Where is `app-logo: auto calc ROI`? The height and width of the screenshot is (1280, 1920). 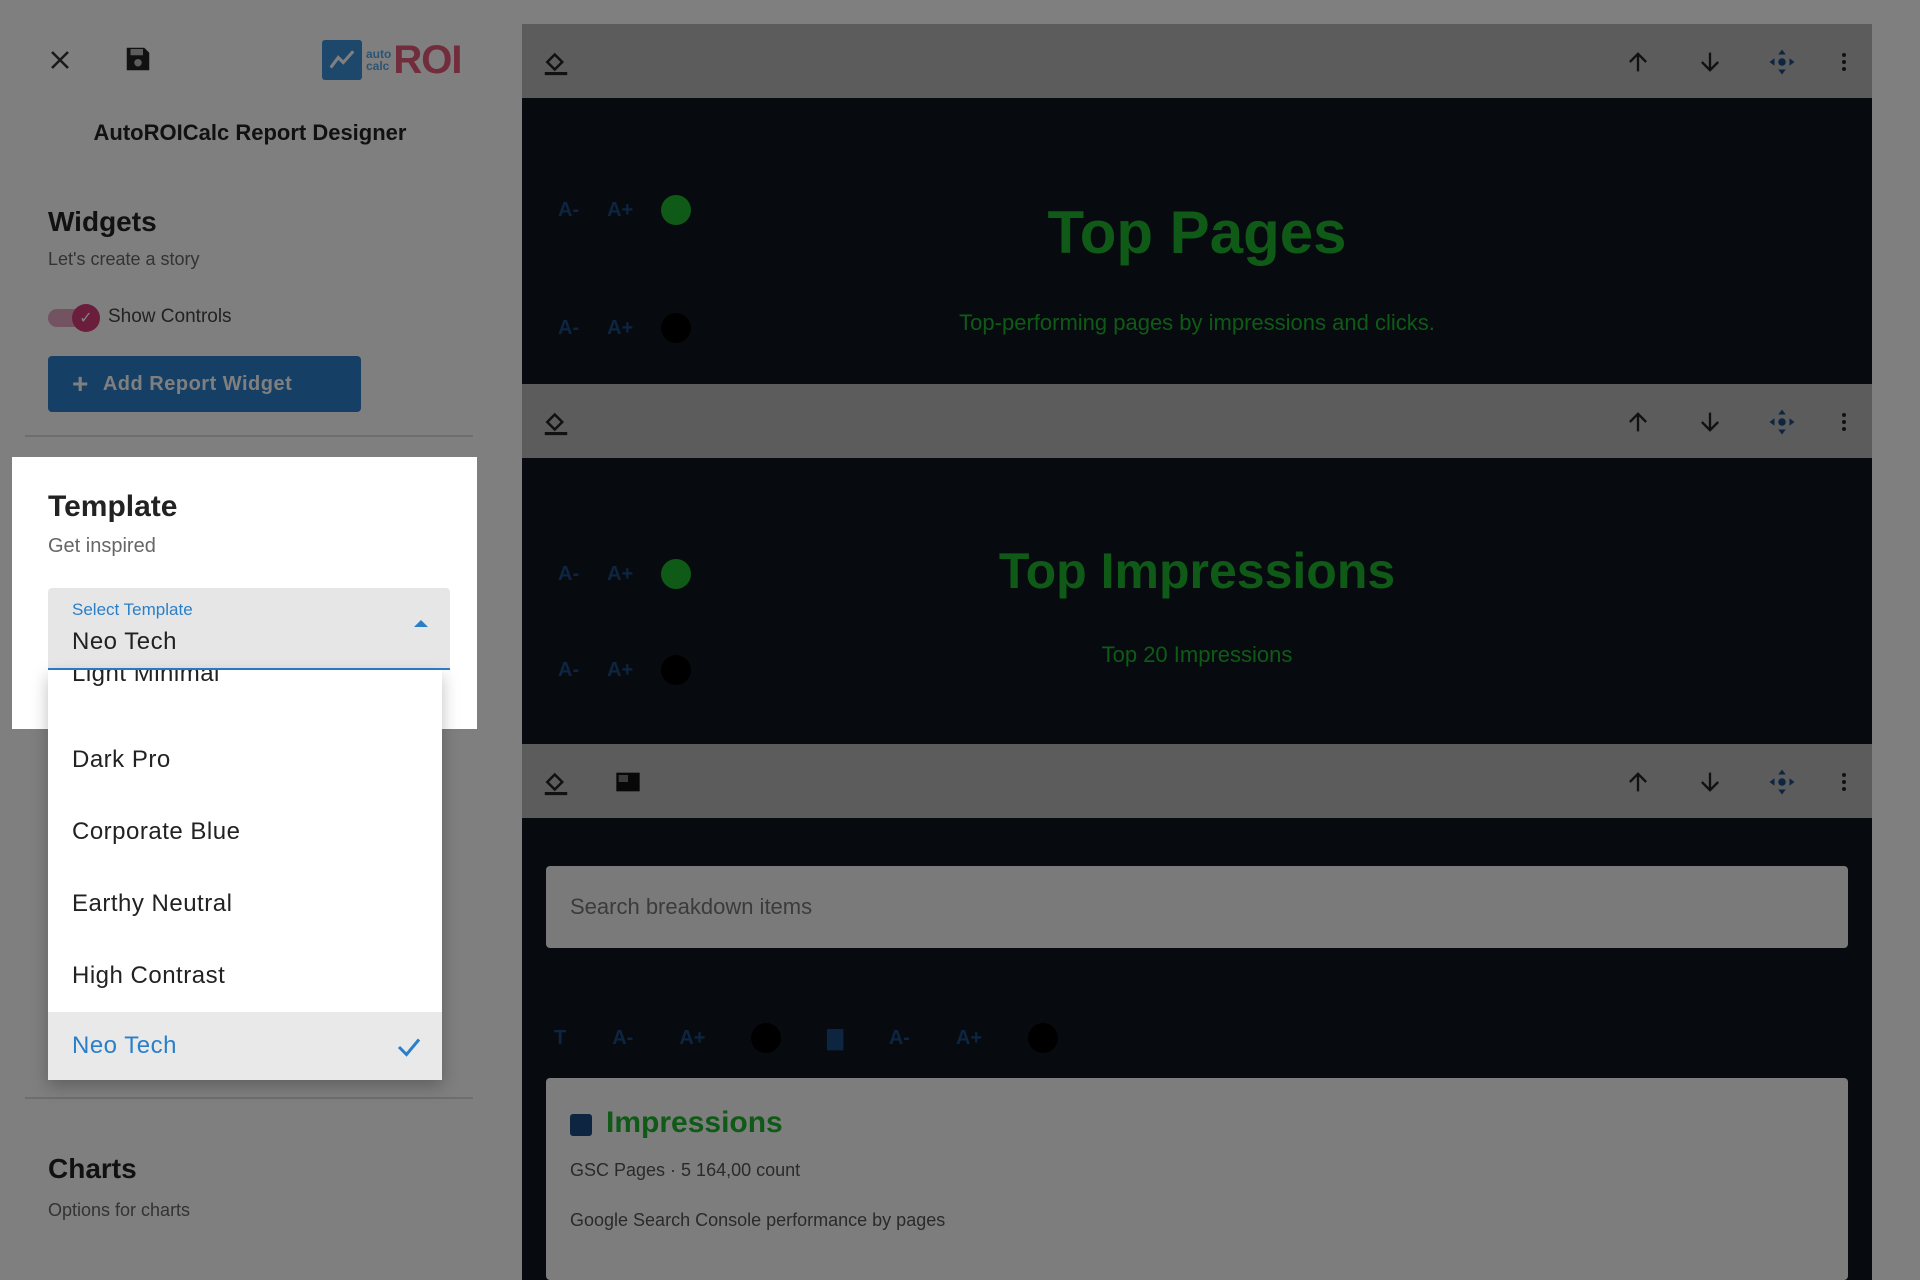
app-logo: auto calc ROI is located at coordinates (399, 60).